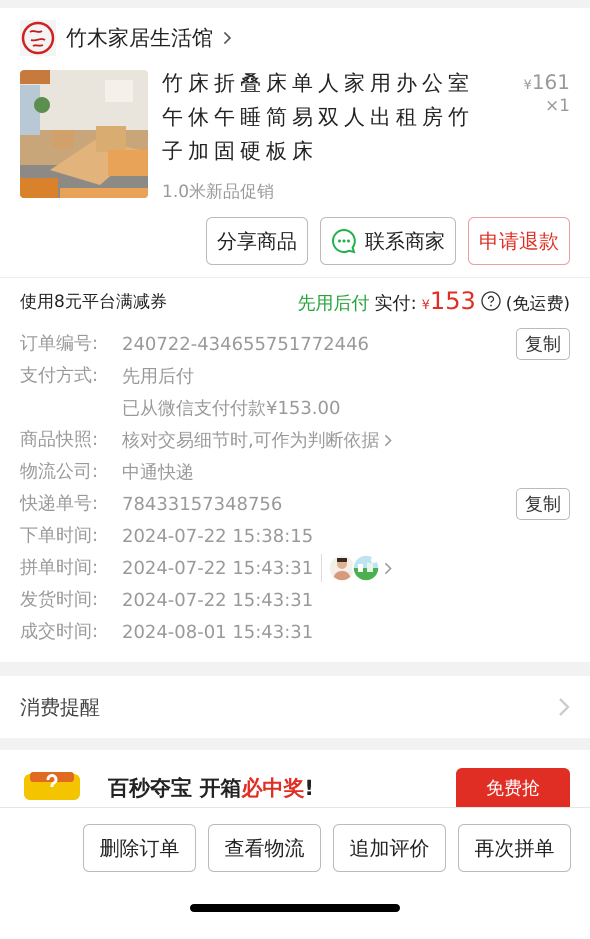 This screenshot has width=590, height=939. What do you see at coordinates (344, 241) in the screenshot?
I see `chat-icon` at bounding box center [344, 241].